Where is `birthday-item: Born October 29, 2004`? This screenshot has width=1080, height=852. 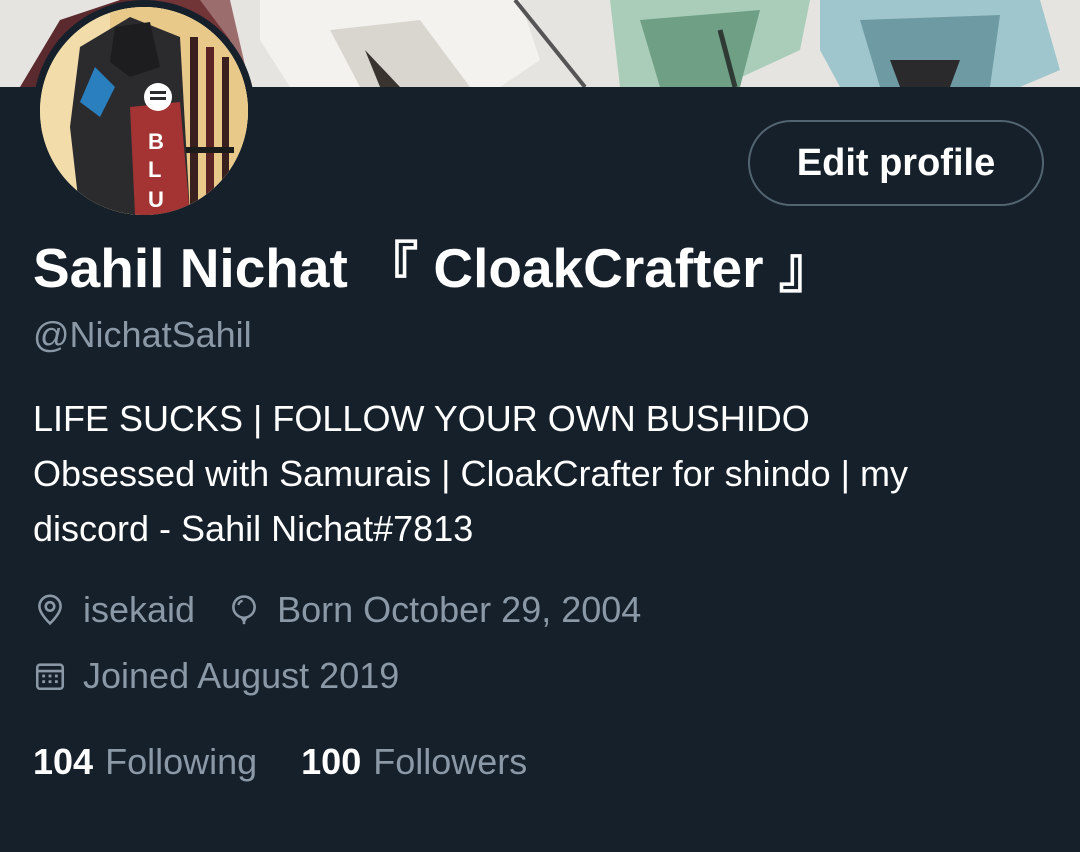
birthday-item: Born October 29, 2004 is located at coordinates (434, 610).